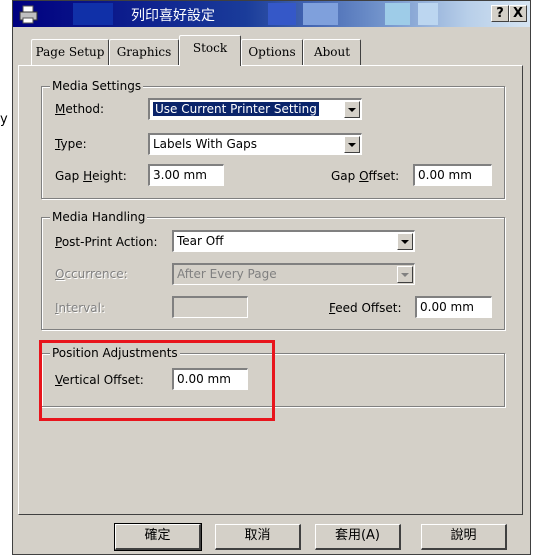 This screenshot has height=557, width=533. Describe the element at coordinates (200, 241) in the screenshot. I see `post-print-action-value: Tear Off` at that location.